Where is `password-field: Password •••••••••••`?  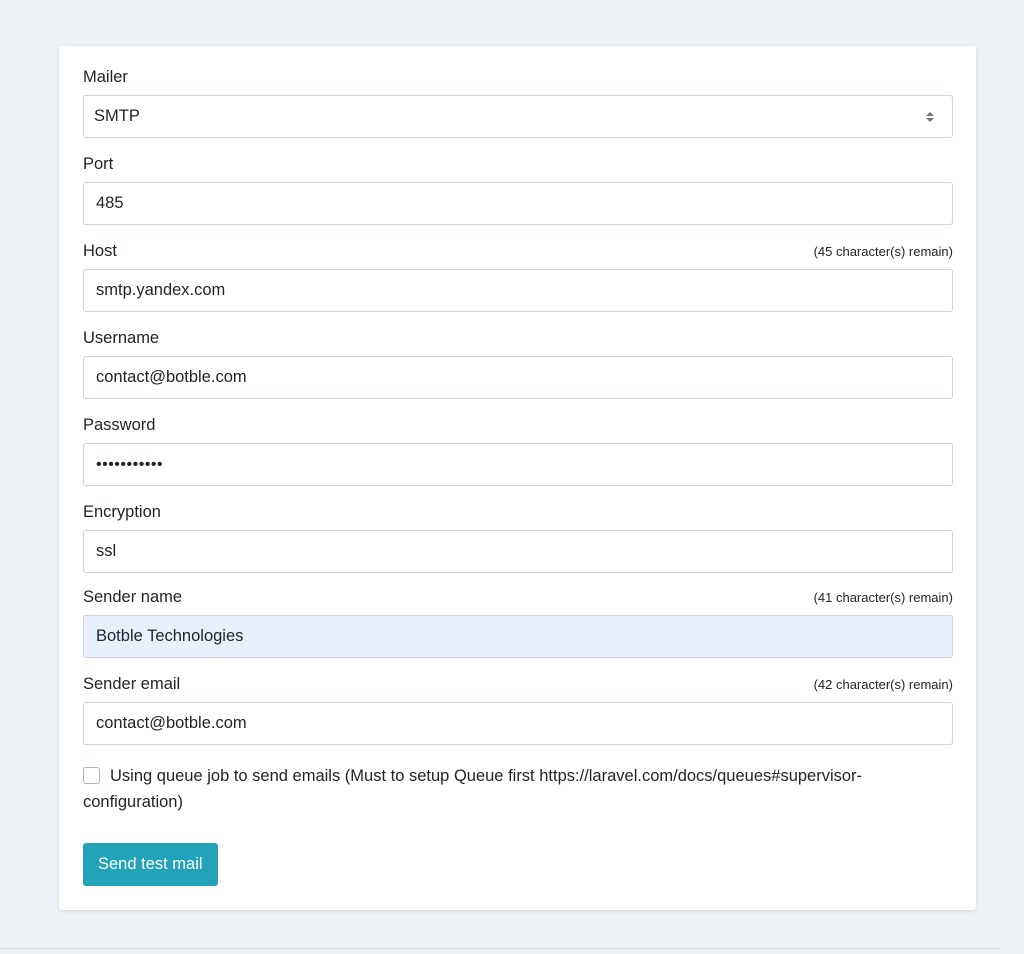
password-field: Password ••••••••••• is located at coordinates (518, 451).